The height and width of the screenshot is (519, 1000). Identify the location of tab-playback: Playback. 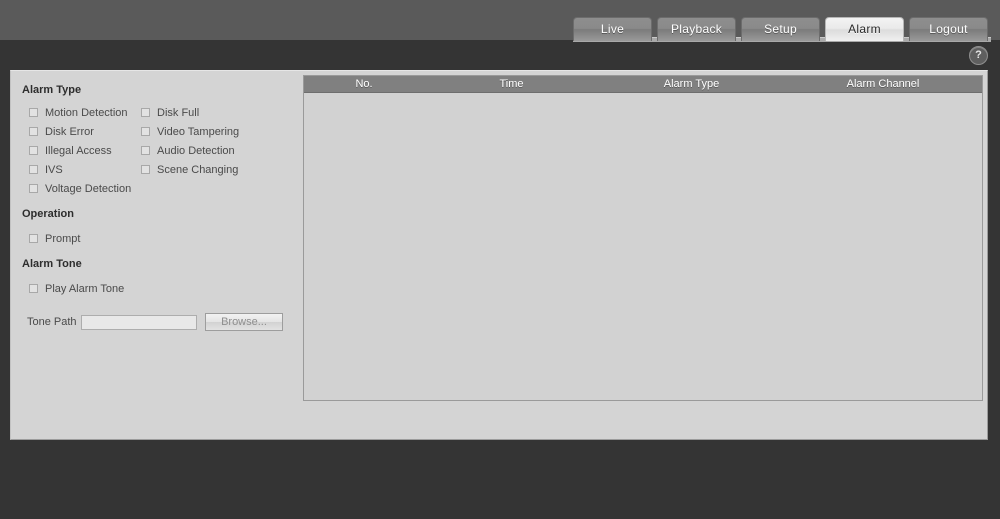
(696, 29).